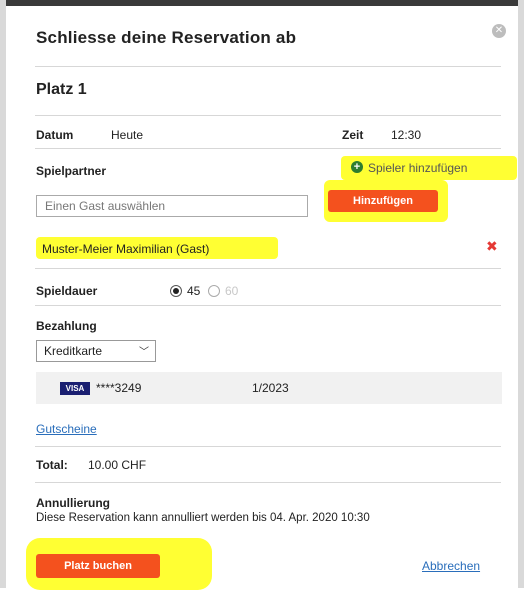 This screenshot has width=524, height=590. Describe the element at coordinates (52, 465) in the screenshot. I see `total-label: Total:` at that location.